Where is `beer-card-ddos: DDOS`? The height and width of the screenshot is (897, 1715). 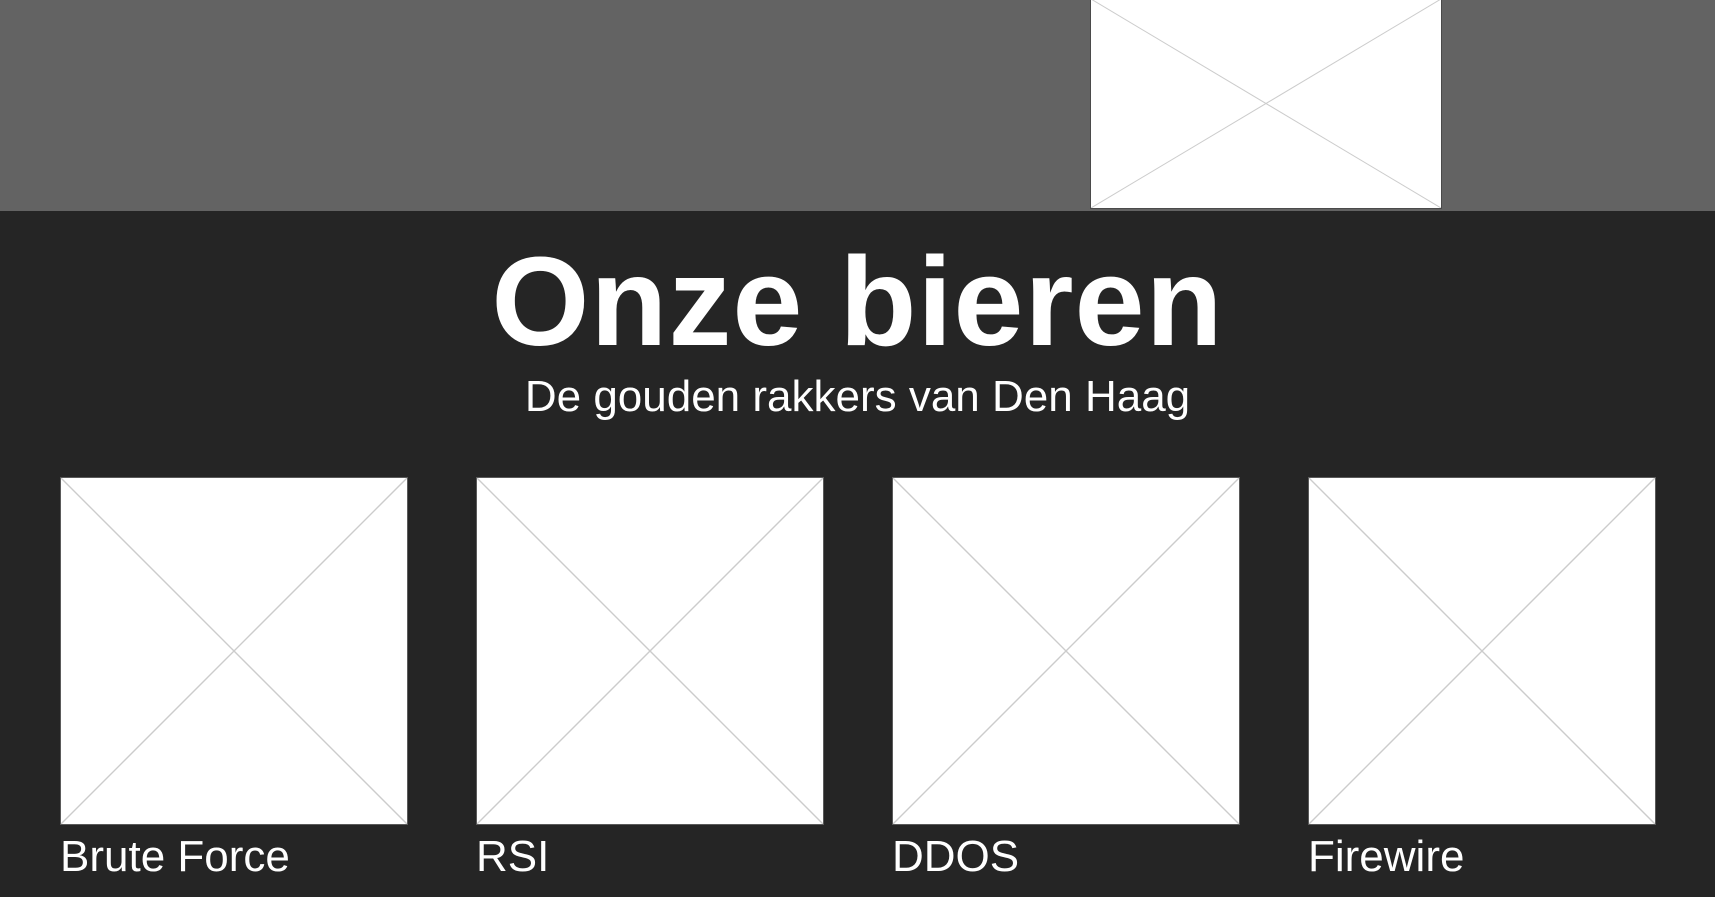 beer-card-ddos: DDOS is located at coordinates (1066, 678).